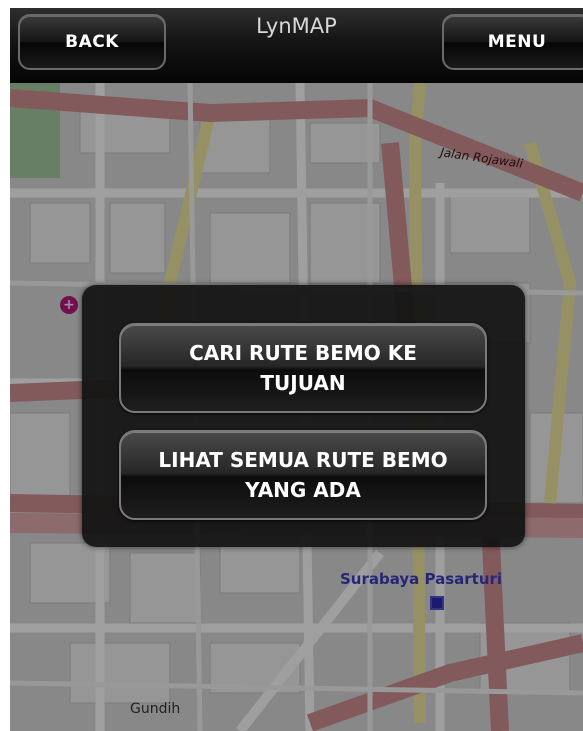  Describe the element at coordinates (296, 45) in the screenshot. I see `header-bar: BACK LynMAP MENU` at that location.